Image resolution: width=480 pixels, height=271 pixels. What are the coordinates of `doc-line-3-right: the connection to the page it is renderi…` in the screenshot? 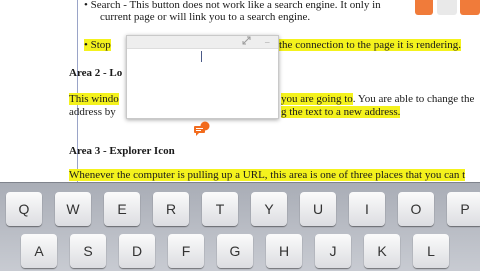 It's located at (370, 45).